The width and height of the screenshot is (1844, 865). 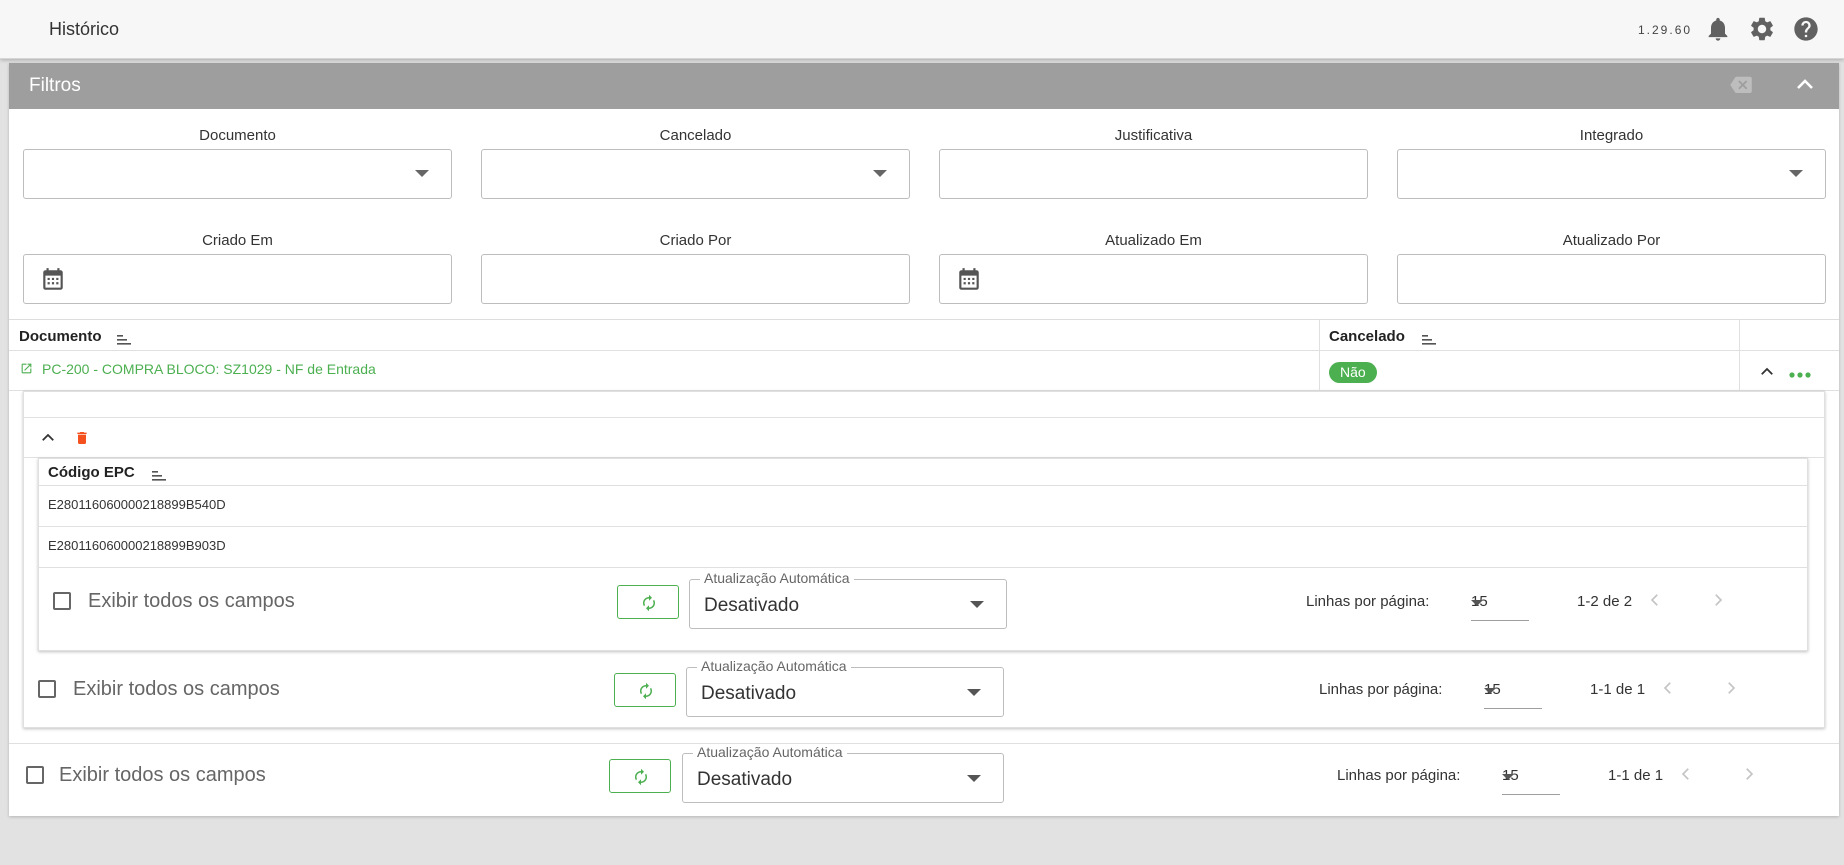 I want to click on atualizado-por-input, so click(x=1611, y=279).